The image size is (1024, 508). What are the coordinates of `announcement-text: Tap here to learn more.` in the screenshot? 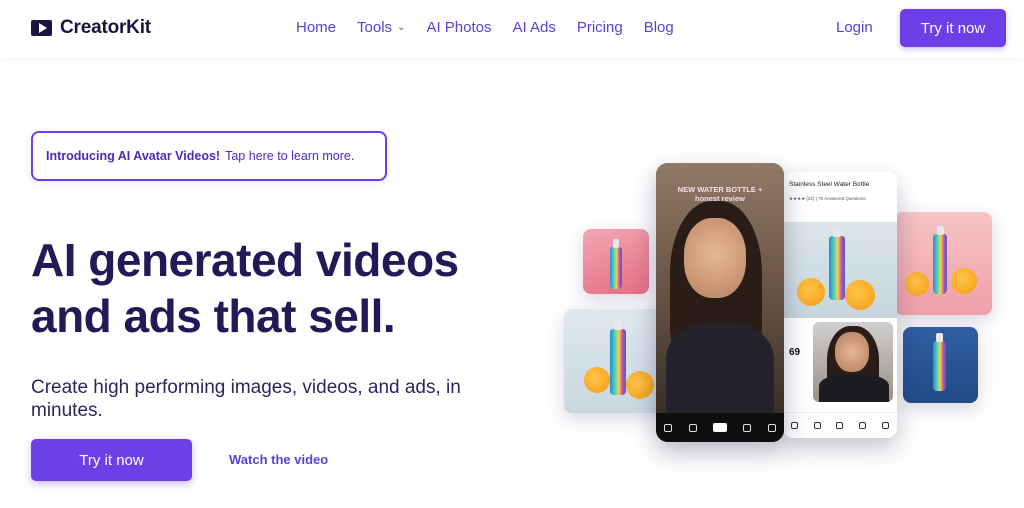 It's located at (290, 156).